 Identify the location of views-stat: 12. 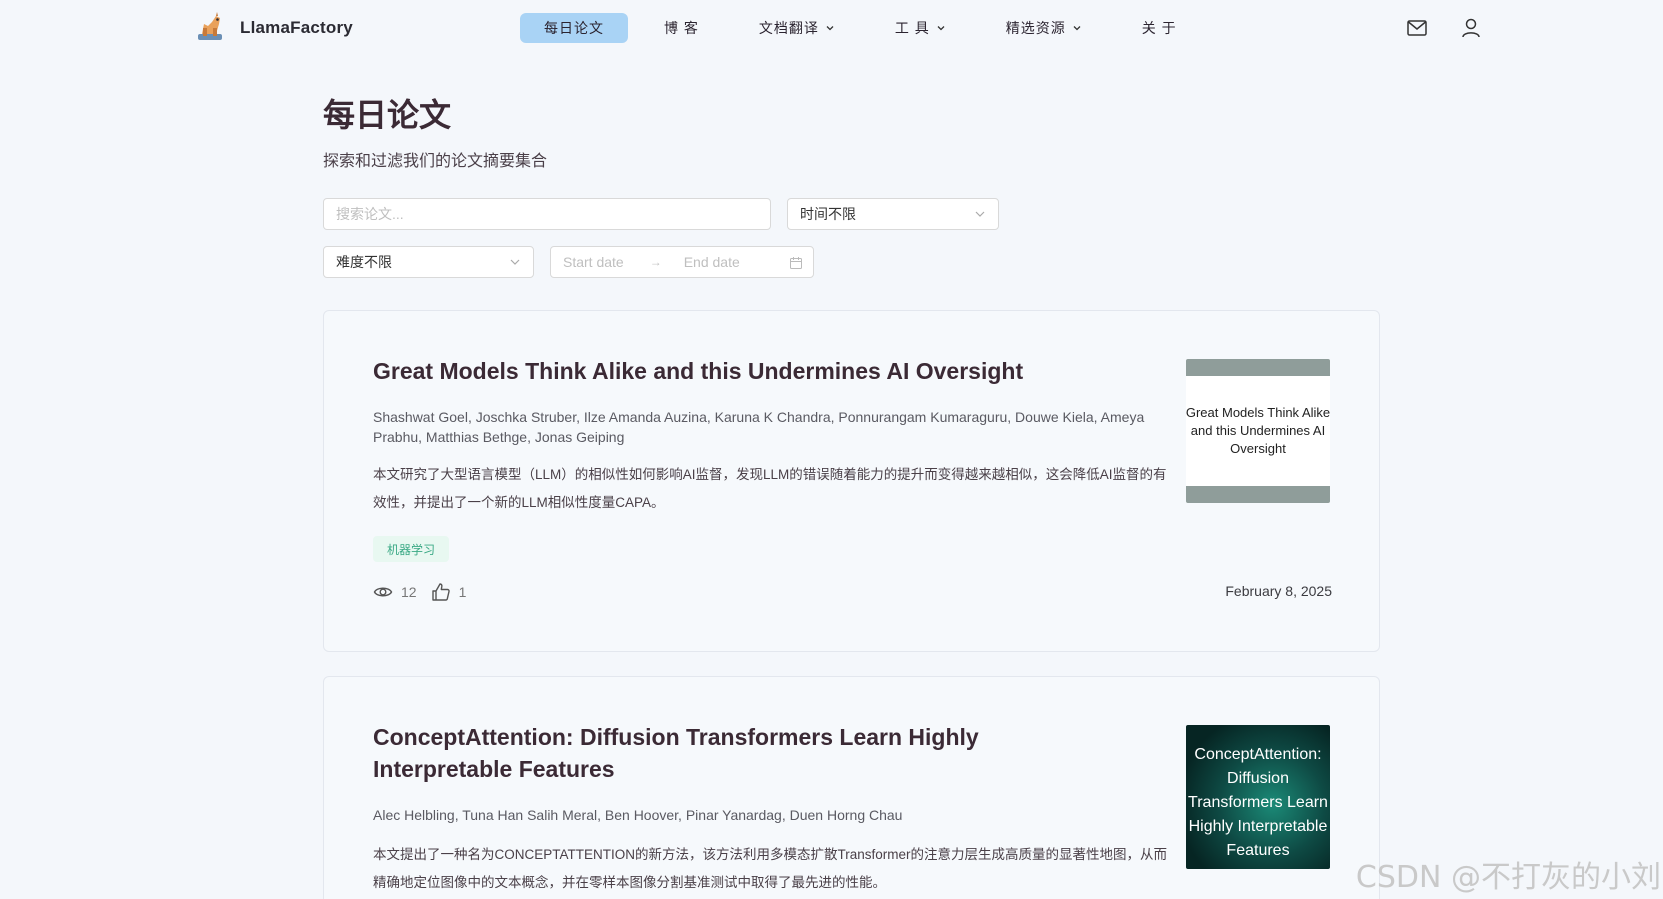
(395, 592).